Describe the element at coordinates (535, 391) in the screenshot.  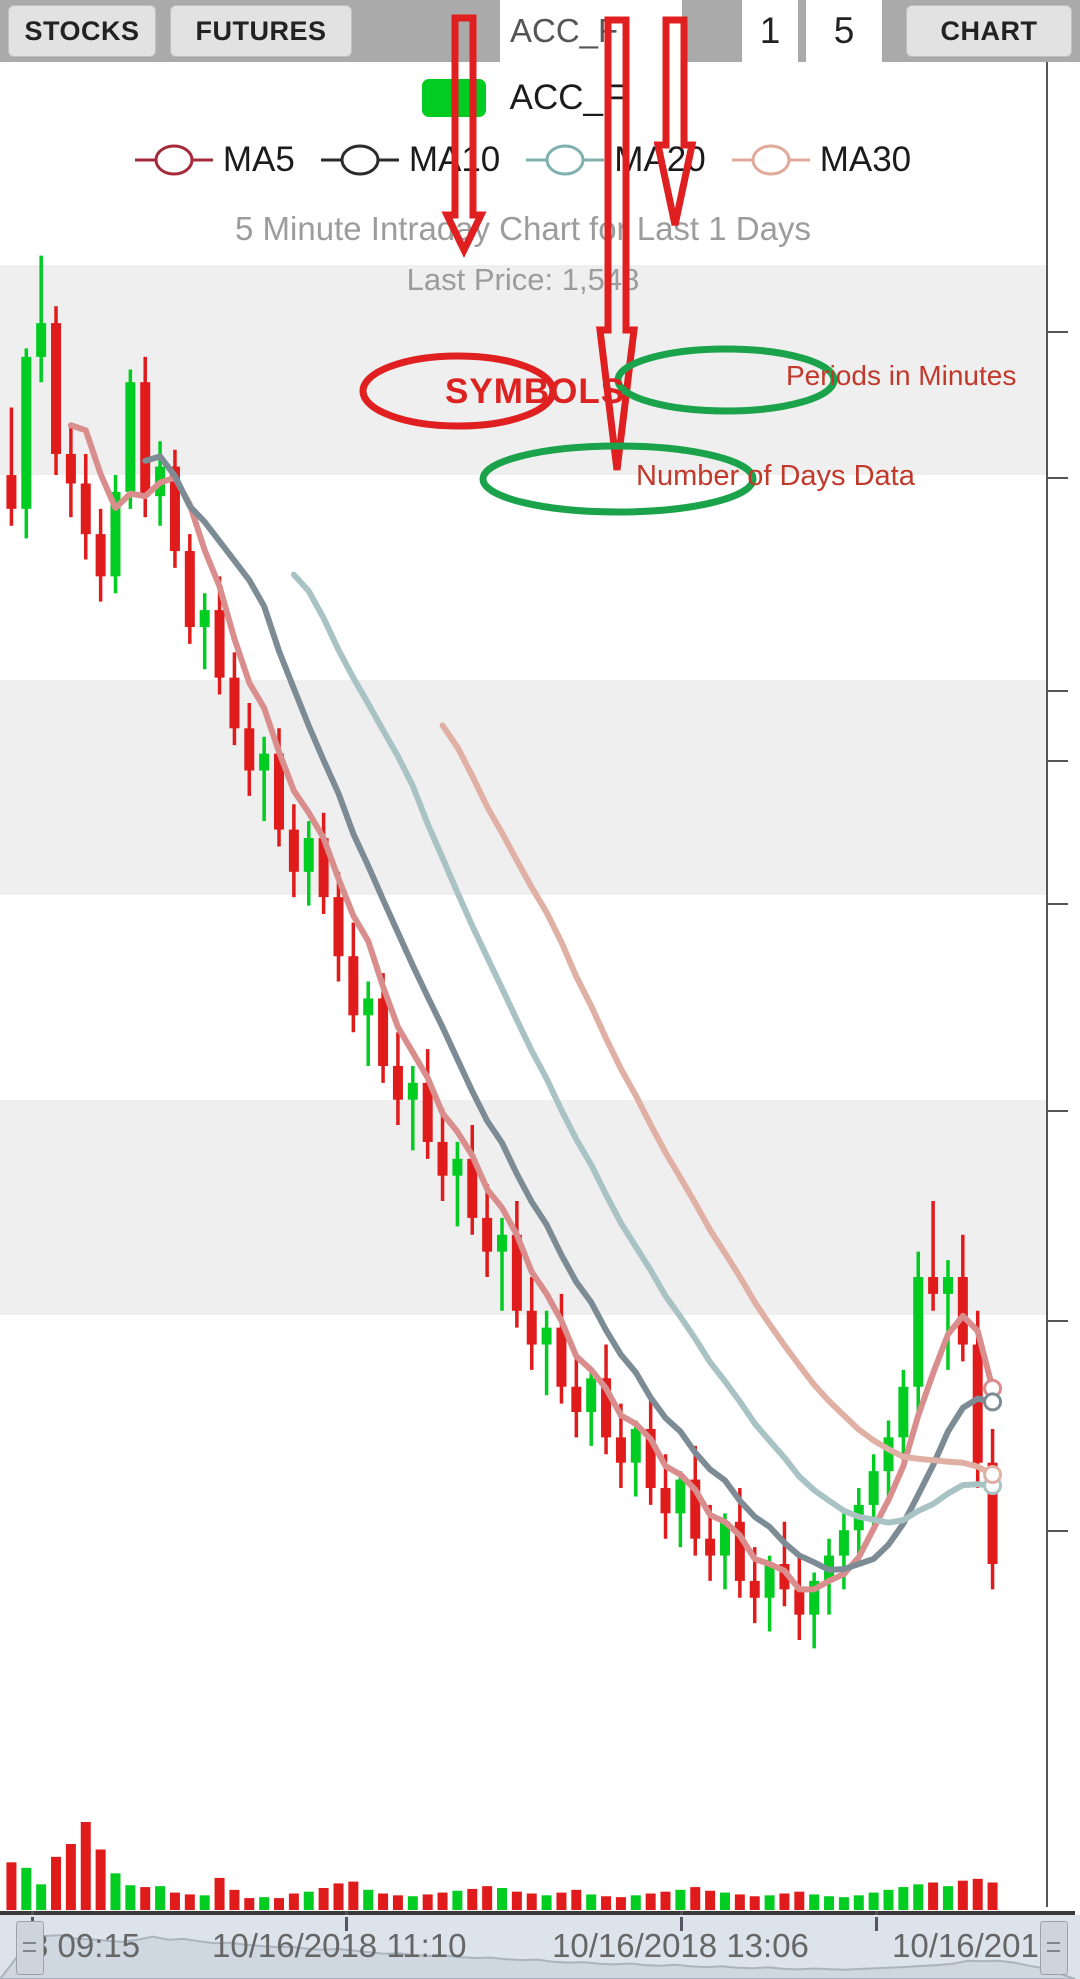
I see `annotation-label-symbols: SYMBOLS` at that location.